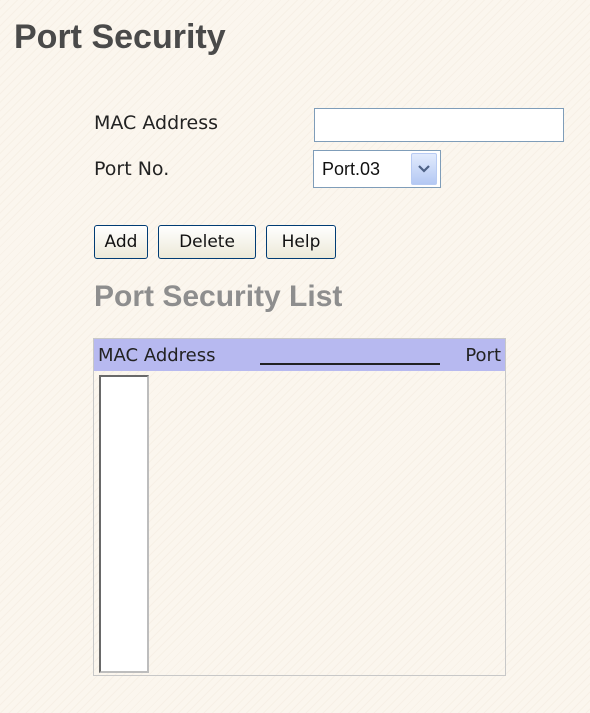 The width and height of the screenshot is (590, 713). Describe the element at coordinates (350, 364) in the screenshot. I see `header-separator` at that location.